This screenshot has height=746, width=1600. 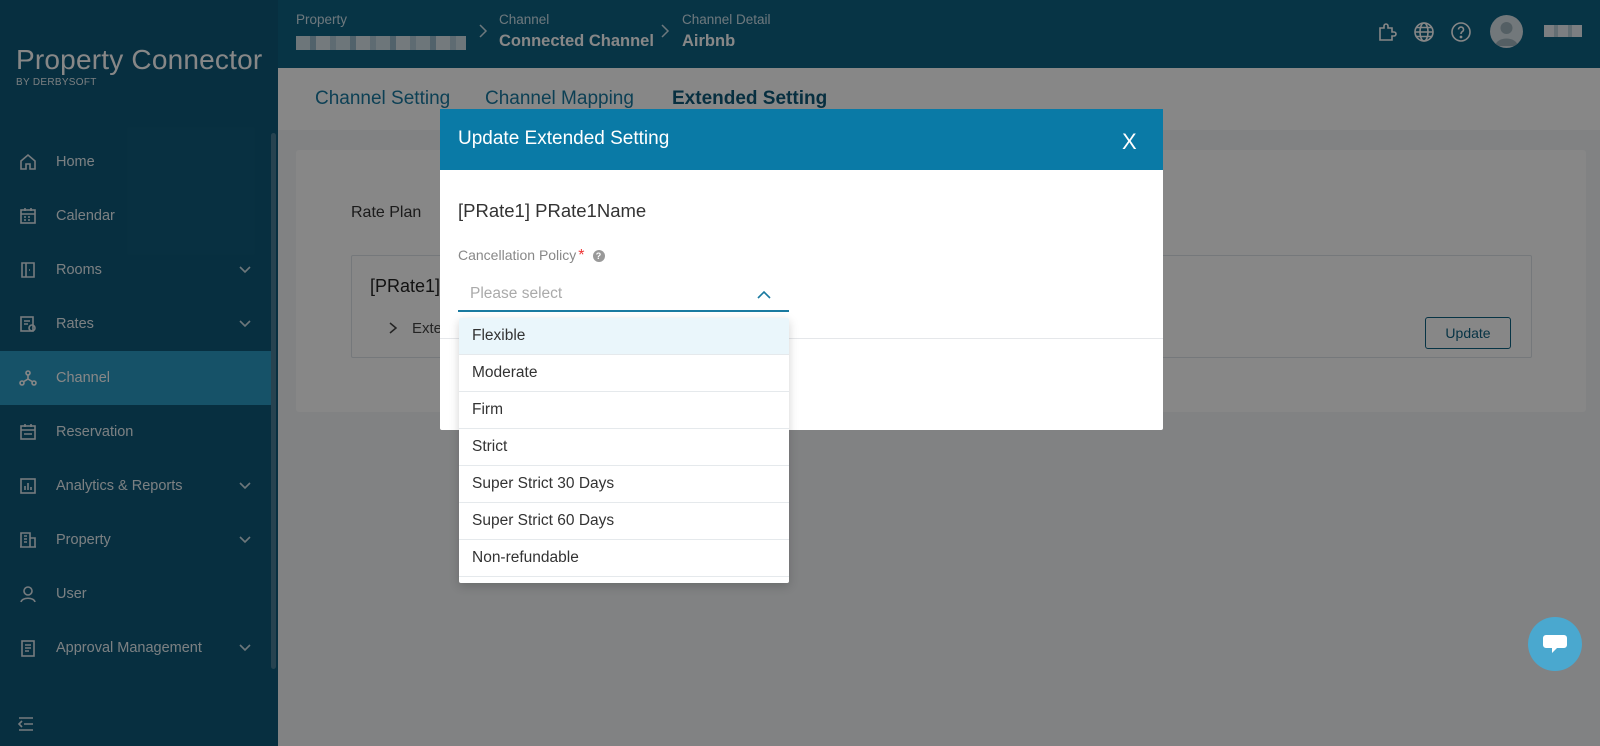 What do you see at coordinates (598, 256) in the screenshot?
I see `help-icon: ?` at bounding box center [598, 256].